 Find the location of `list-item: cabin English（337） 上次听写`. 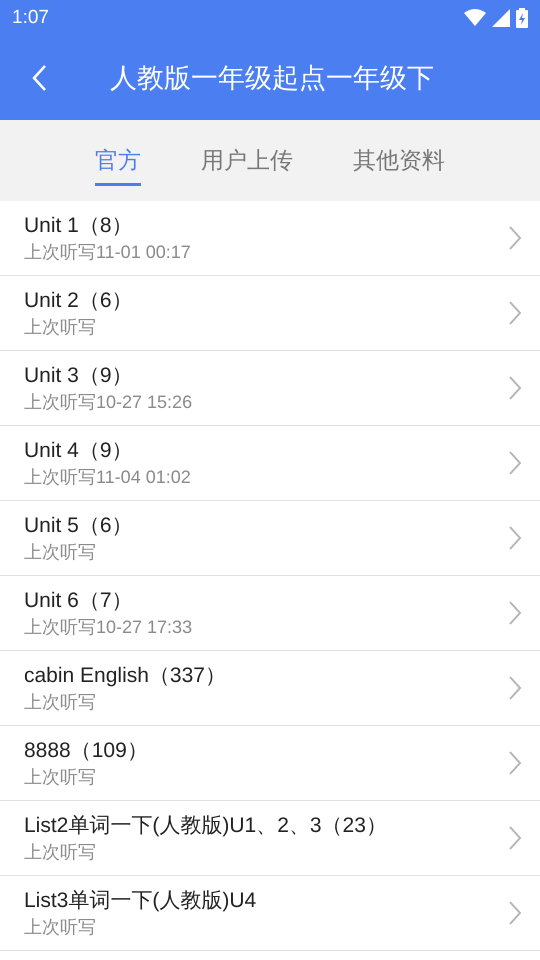

list-item: cabin English（337） 上次听写 is located at coordinates (270, 688).